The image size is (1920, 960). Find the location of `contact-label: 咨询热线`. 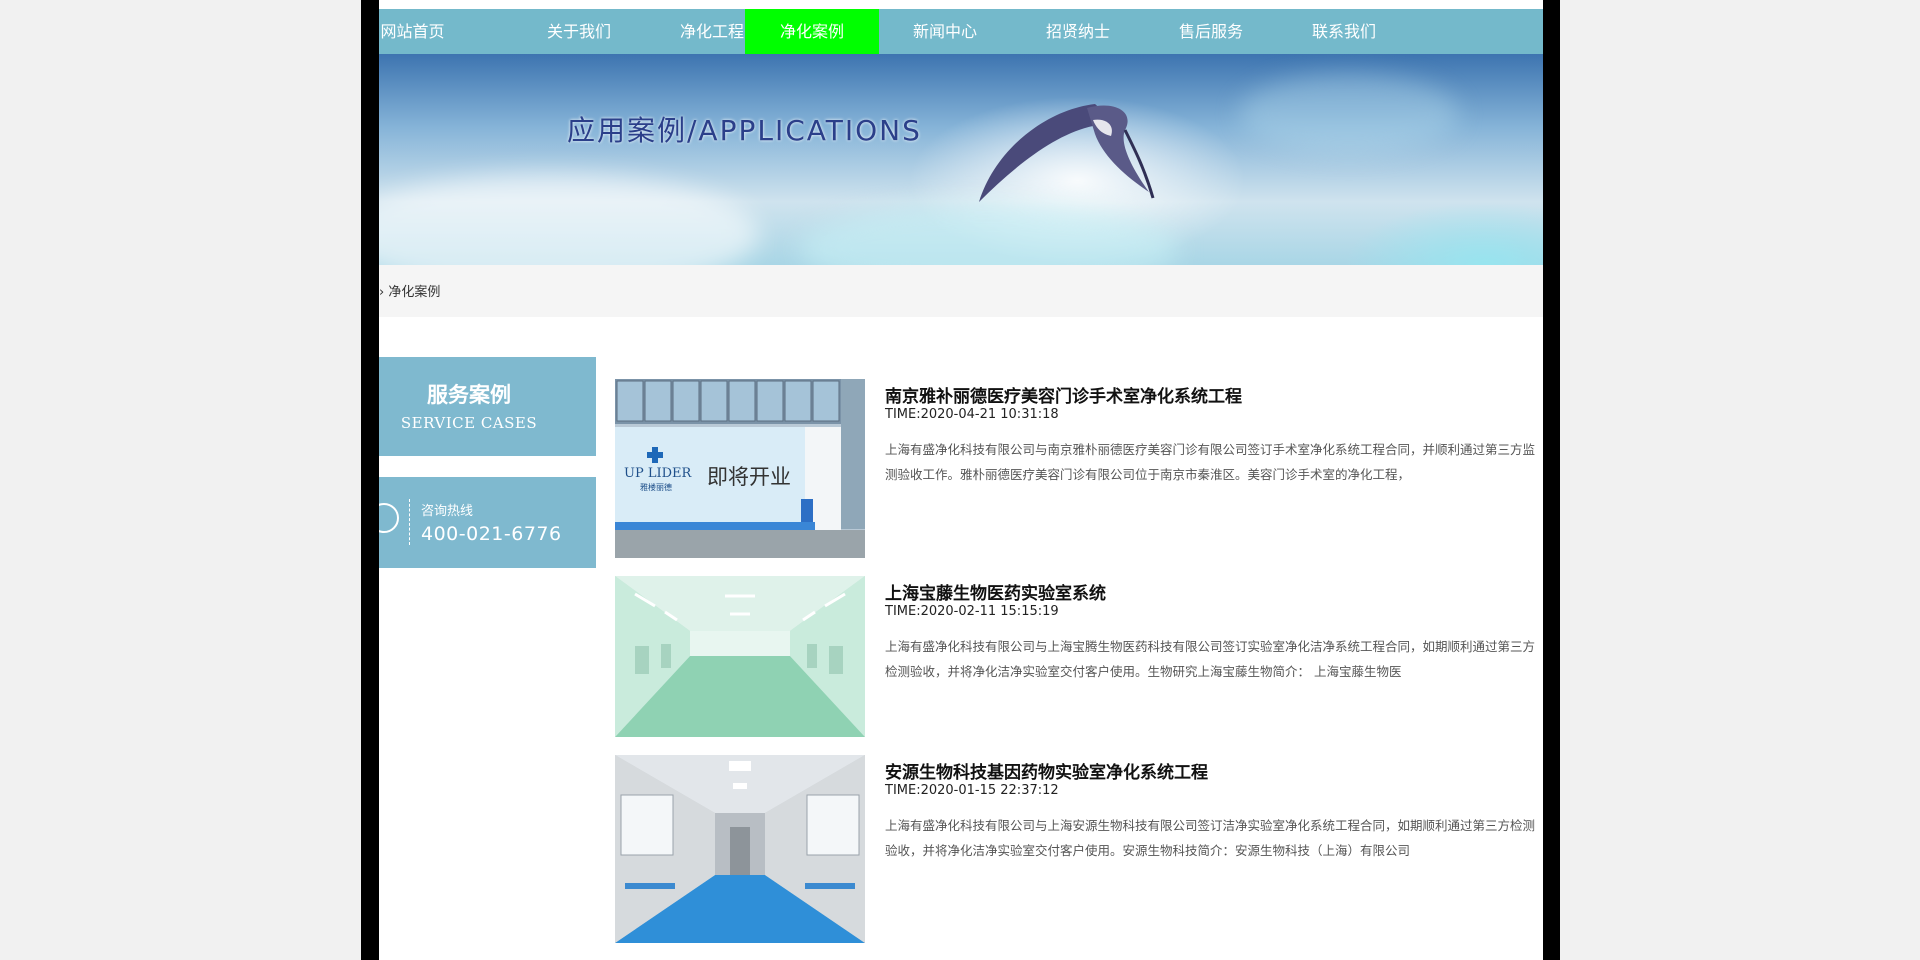

contact-label: 咨询热线 is located at coordinates (447, 511).